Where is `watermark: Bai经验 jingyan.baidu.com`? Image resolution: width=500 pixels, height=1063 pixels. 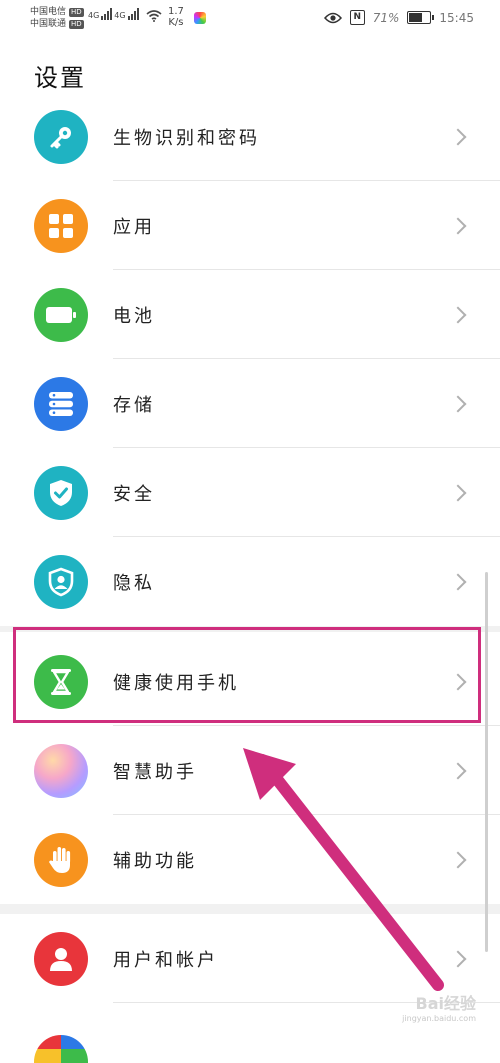
watermark: Bai经验 jingyan.baidu.com is located at coordinates (439, 1006).